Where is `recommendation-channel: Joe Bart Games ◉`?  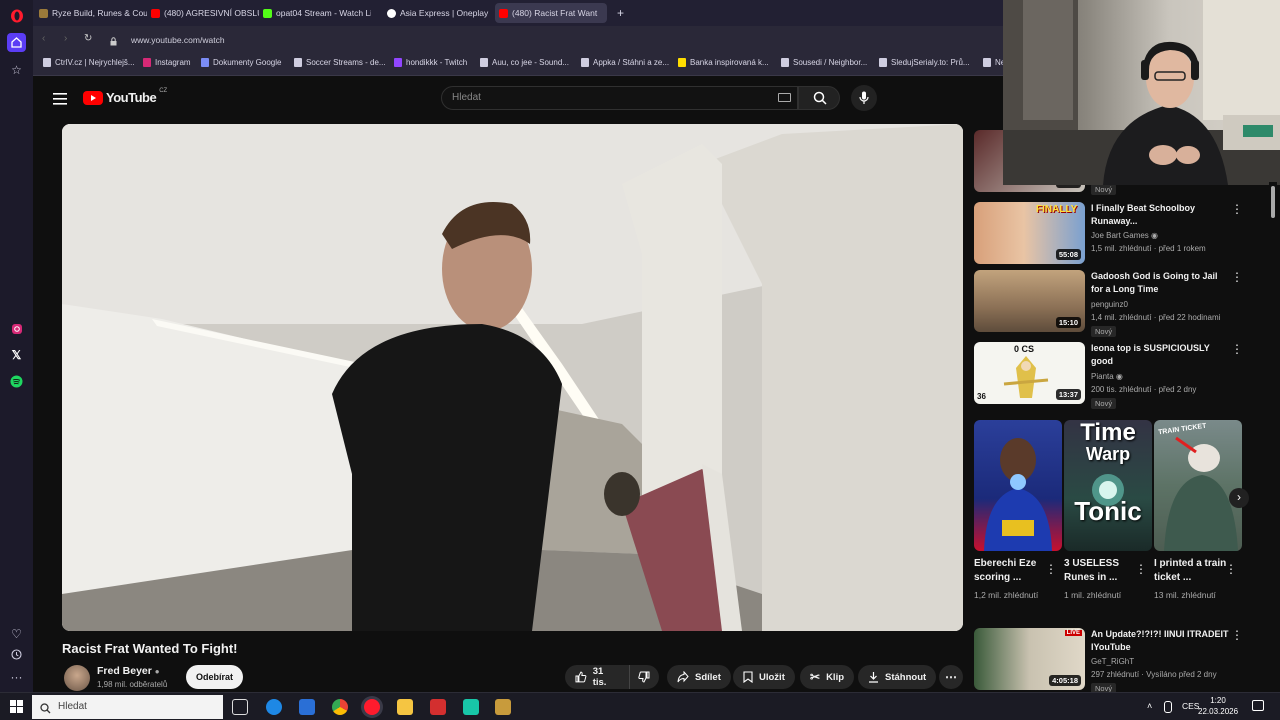
recommendation-channel: Joe Bart Games ◉ is located at coordinates (1124, 235).